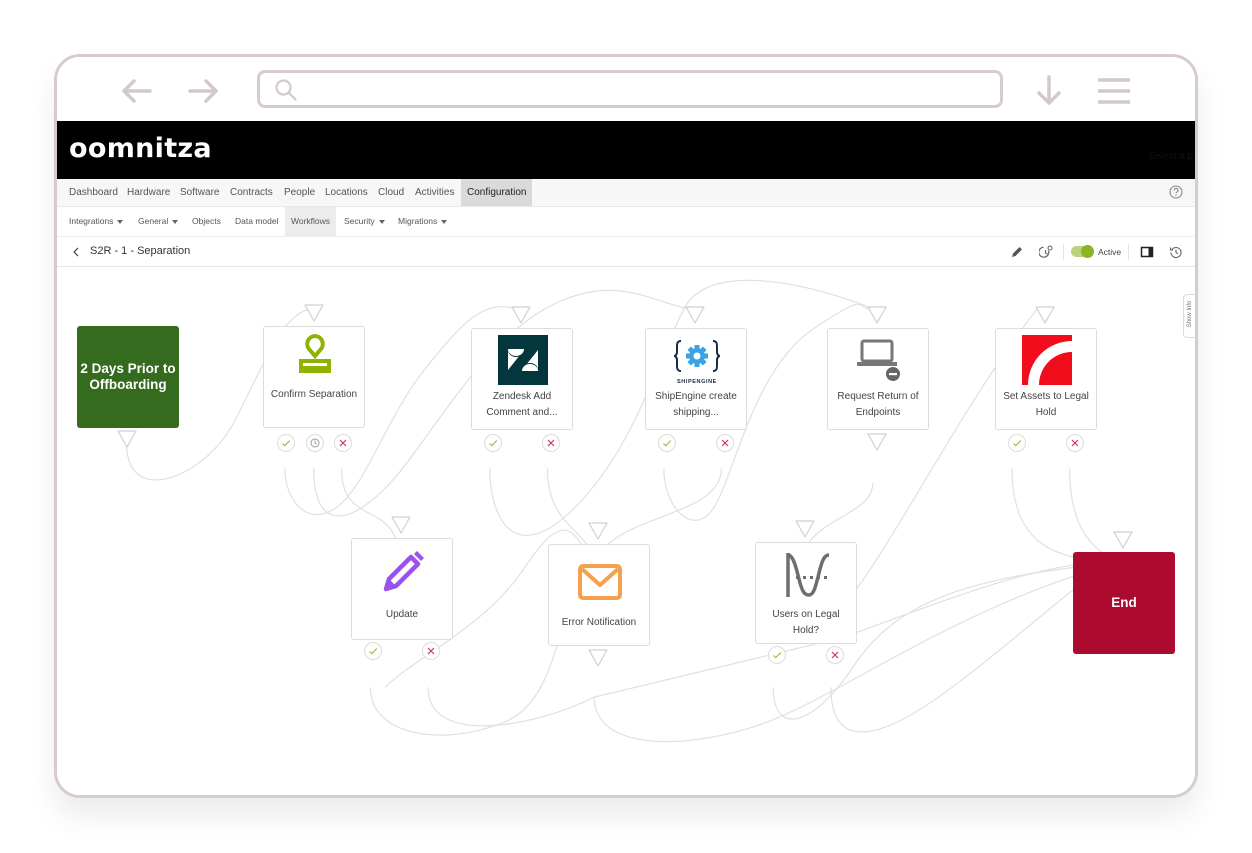 The image size is (1252, 853). Describe the element at coordinates (422, 221) in the screenshot. I see `subnav-migrations: Migrations` at that location.